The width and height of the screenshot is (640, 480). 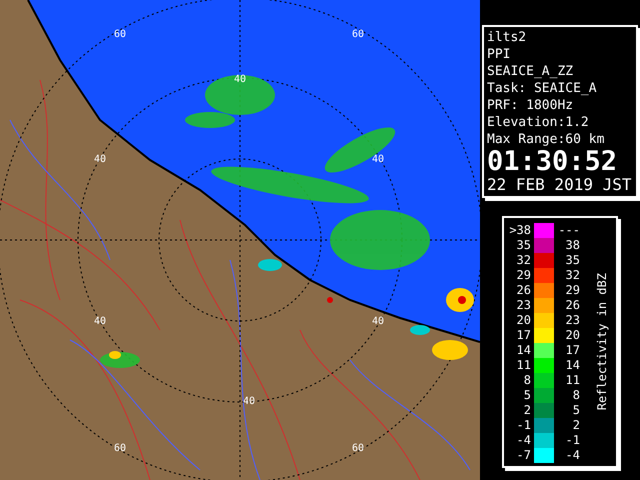 I want to click on legend-low-value: 26, so click(x=524, y=290).